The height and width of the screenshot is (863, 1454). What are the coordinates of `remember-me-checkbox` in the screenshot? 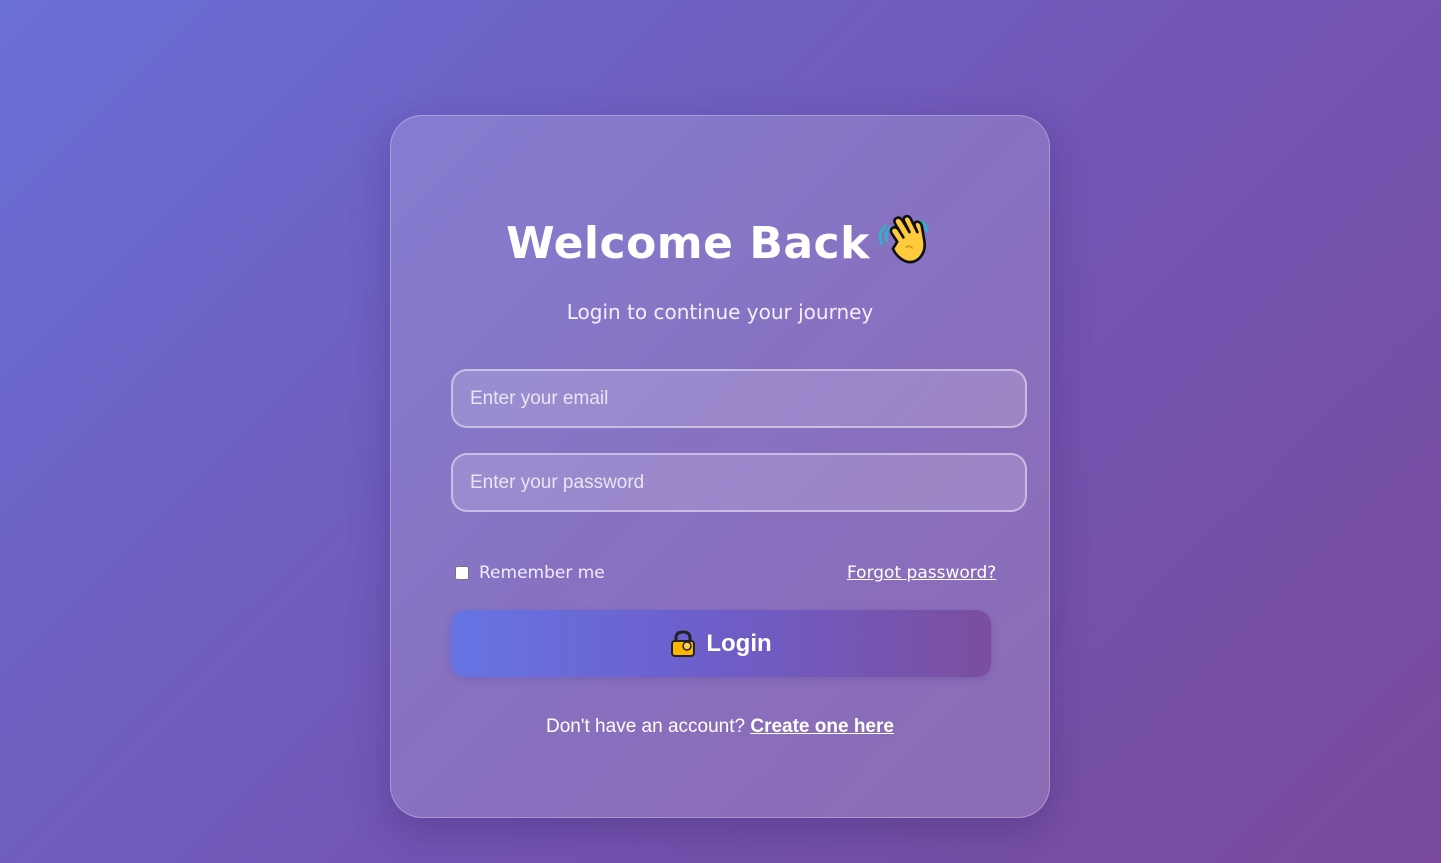 It's located at (462, 573).